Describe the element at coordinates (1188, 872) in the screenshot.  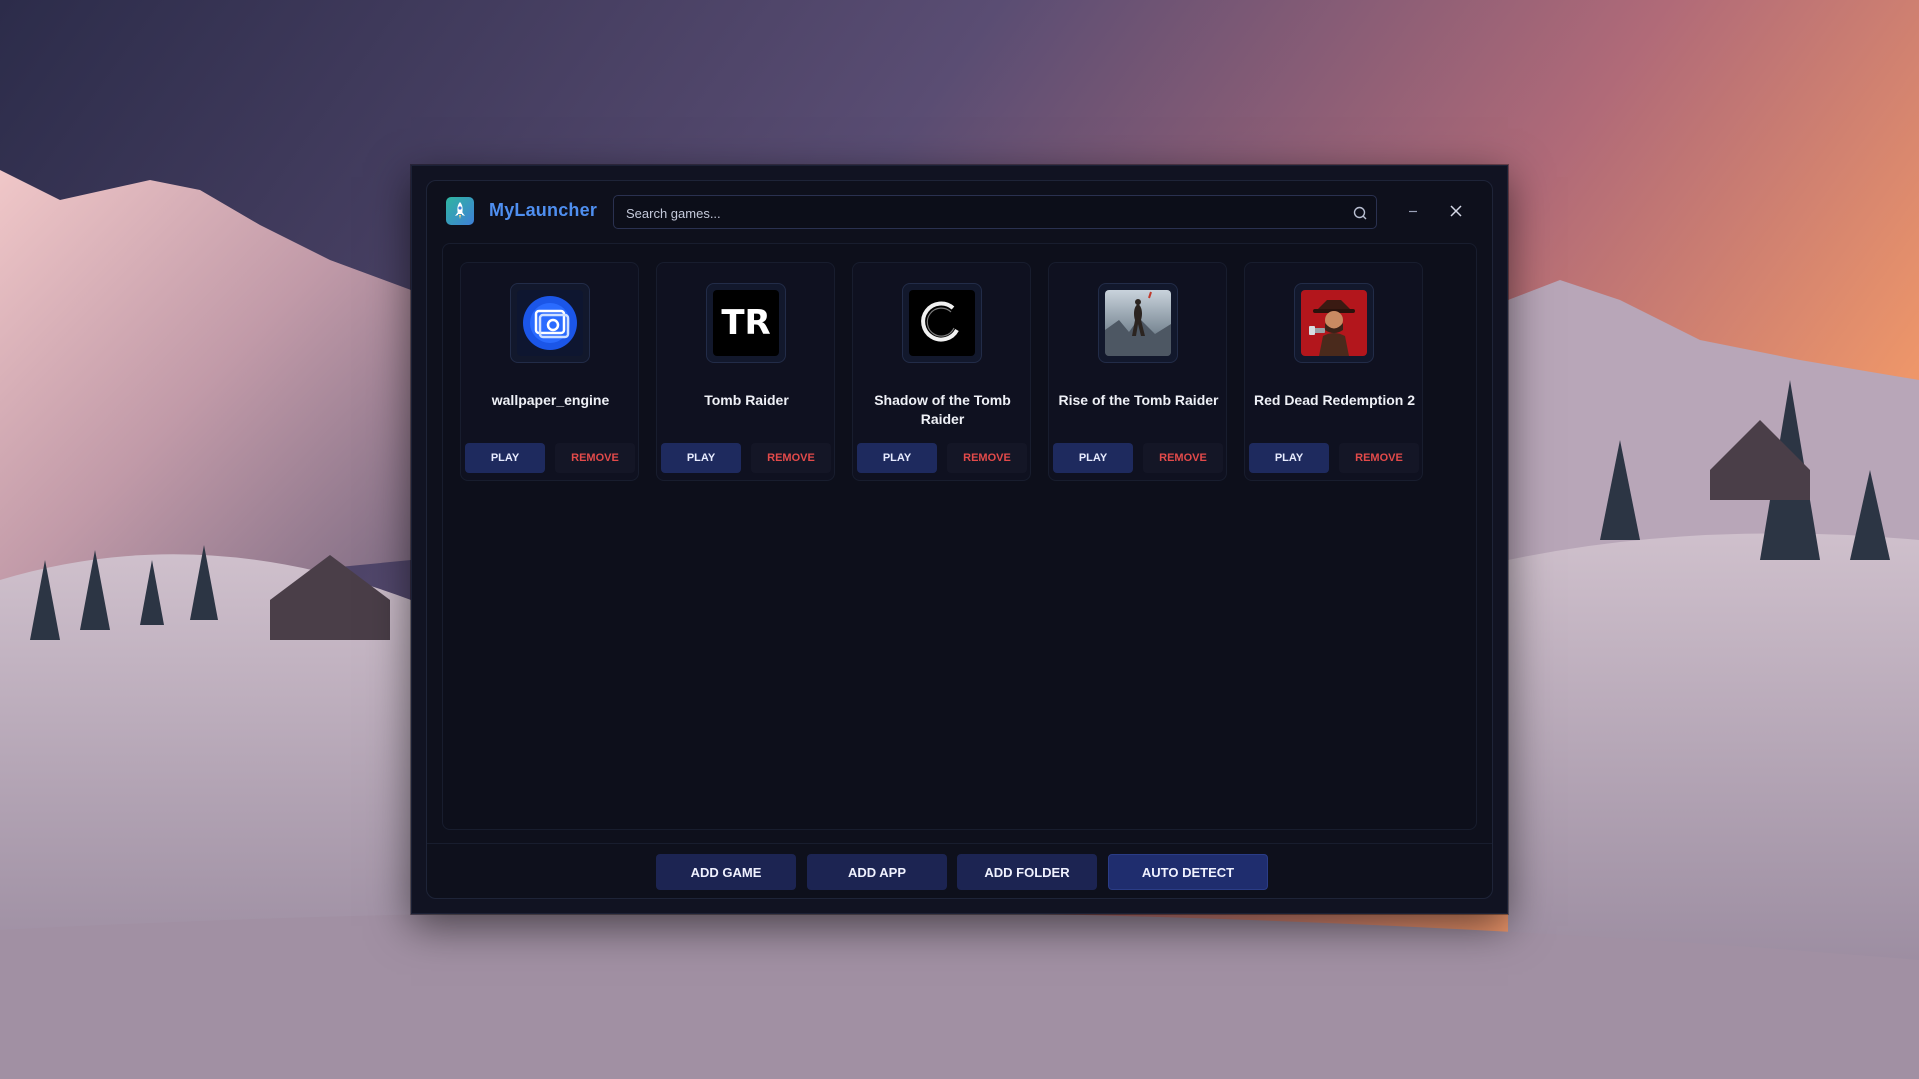
I see `auto-detect-button: AUTO DETECT` at that location.